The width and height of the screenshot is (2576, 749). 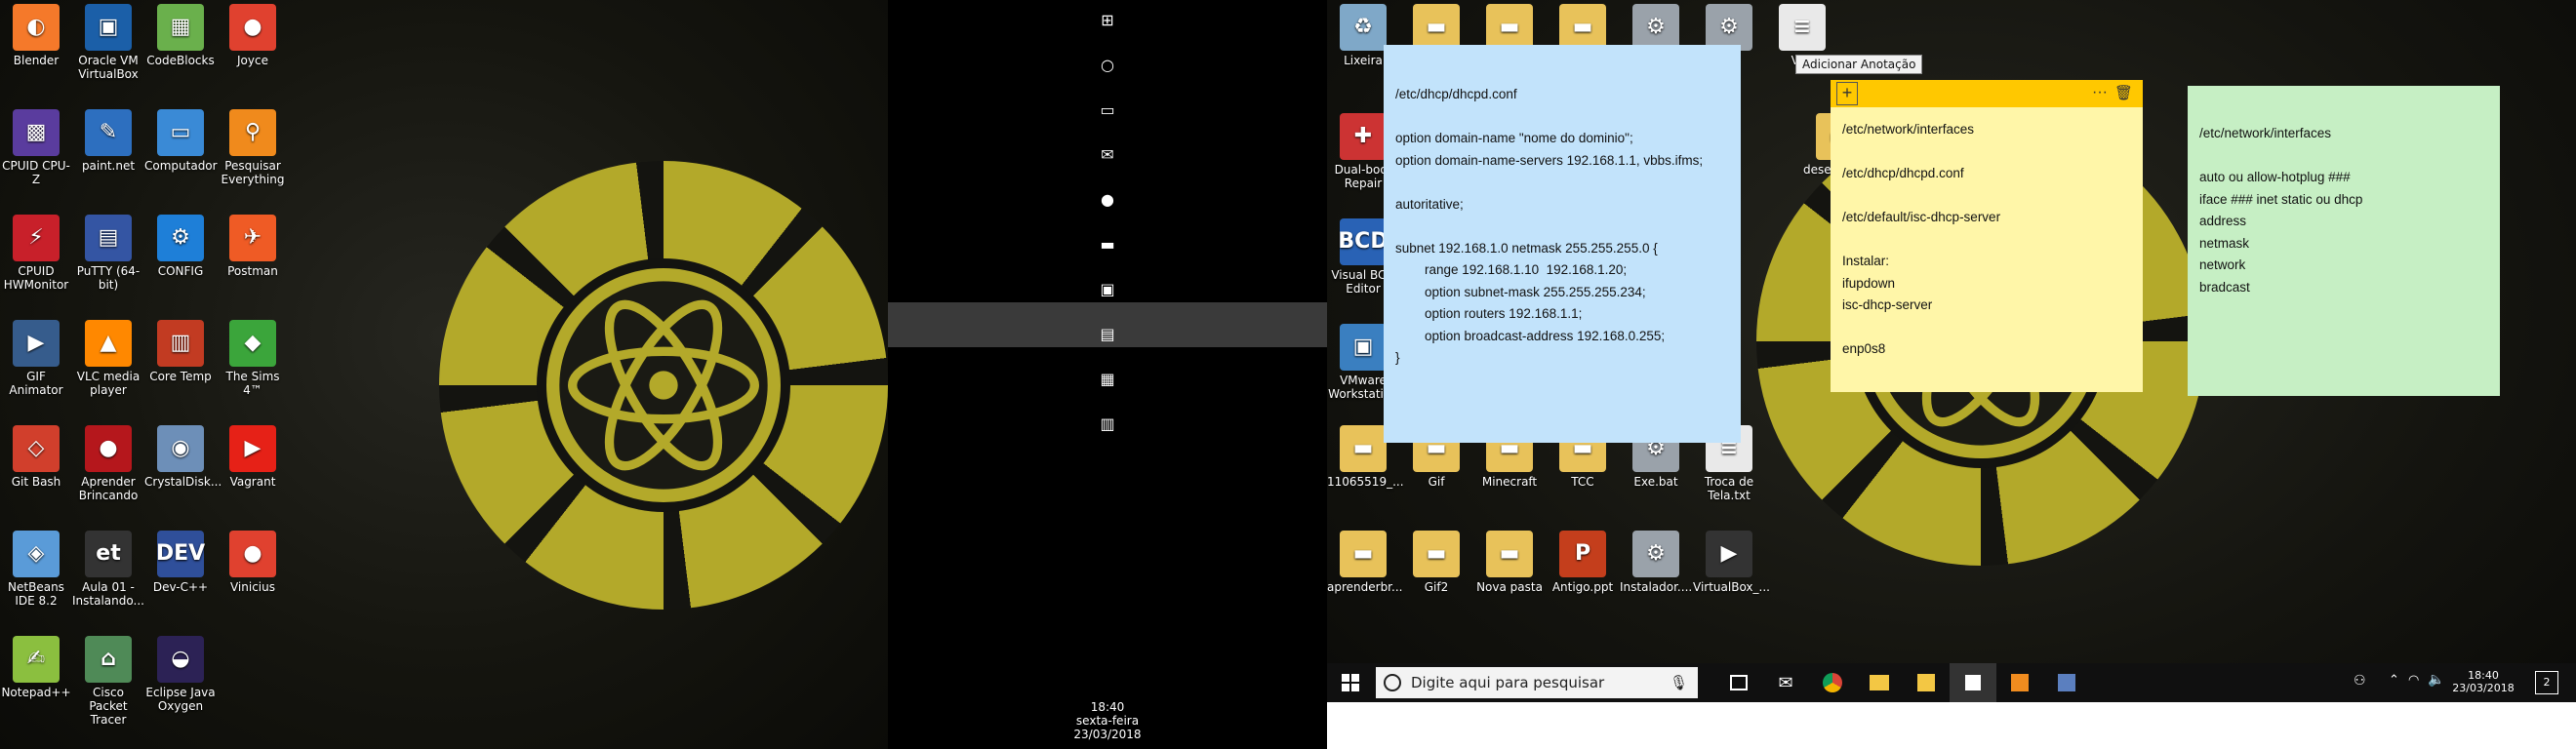 I want to click on desktop-icon: ◈ NetBeans IDE 8.2, so click(x=36, y=568).